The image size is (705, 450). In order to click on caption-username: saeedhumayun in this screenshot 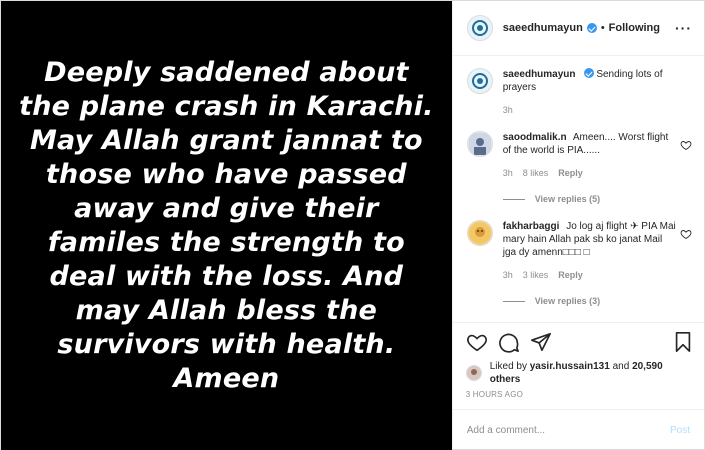, I will do `click(539, 74)`.